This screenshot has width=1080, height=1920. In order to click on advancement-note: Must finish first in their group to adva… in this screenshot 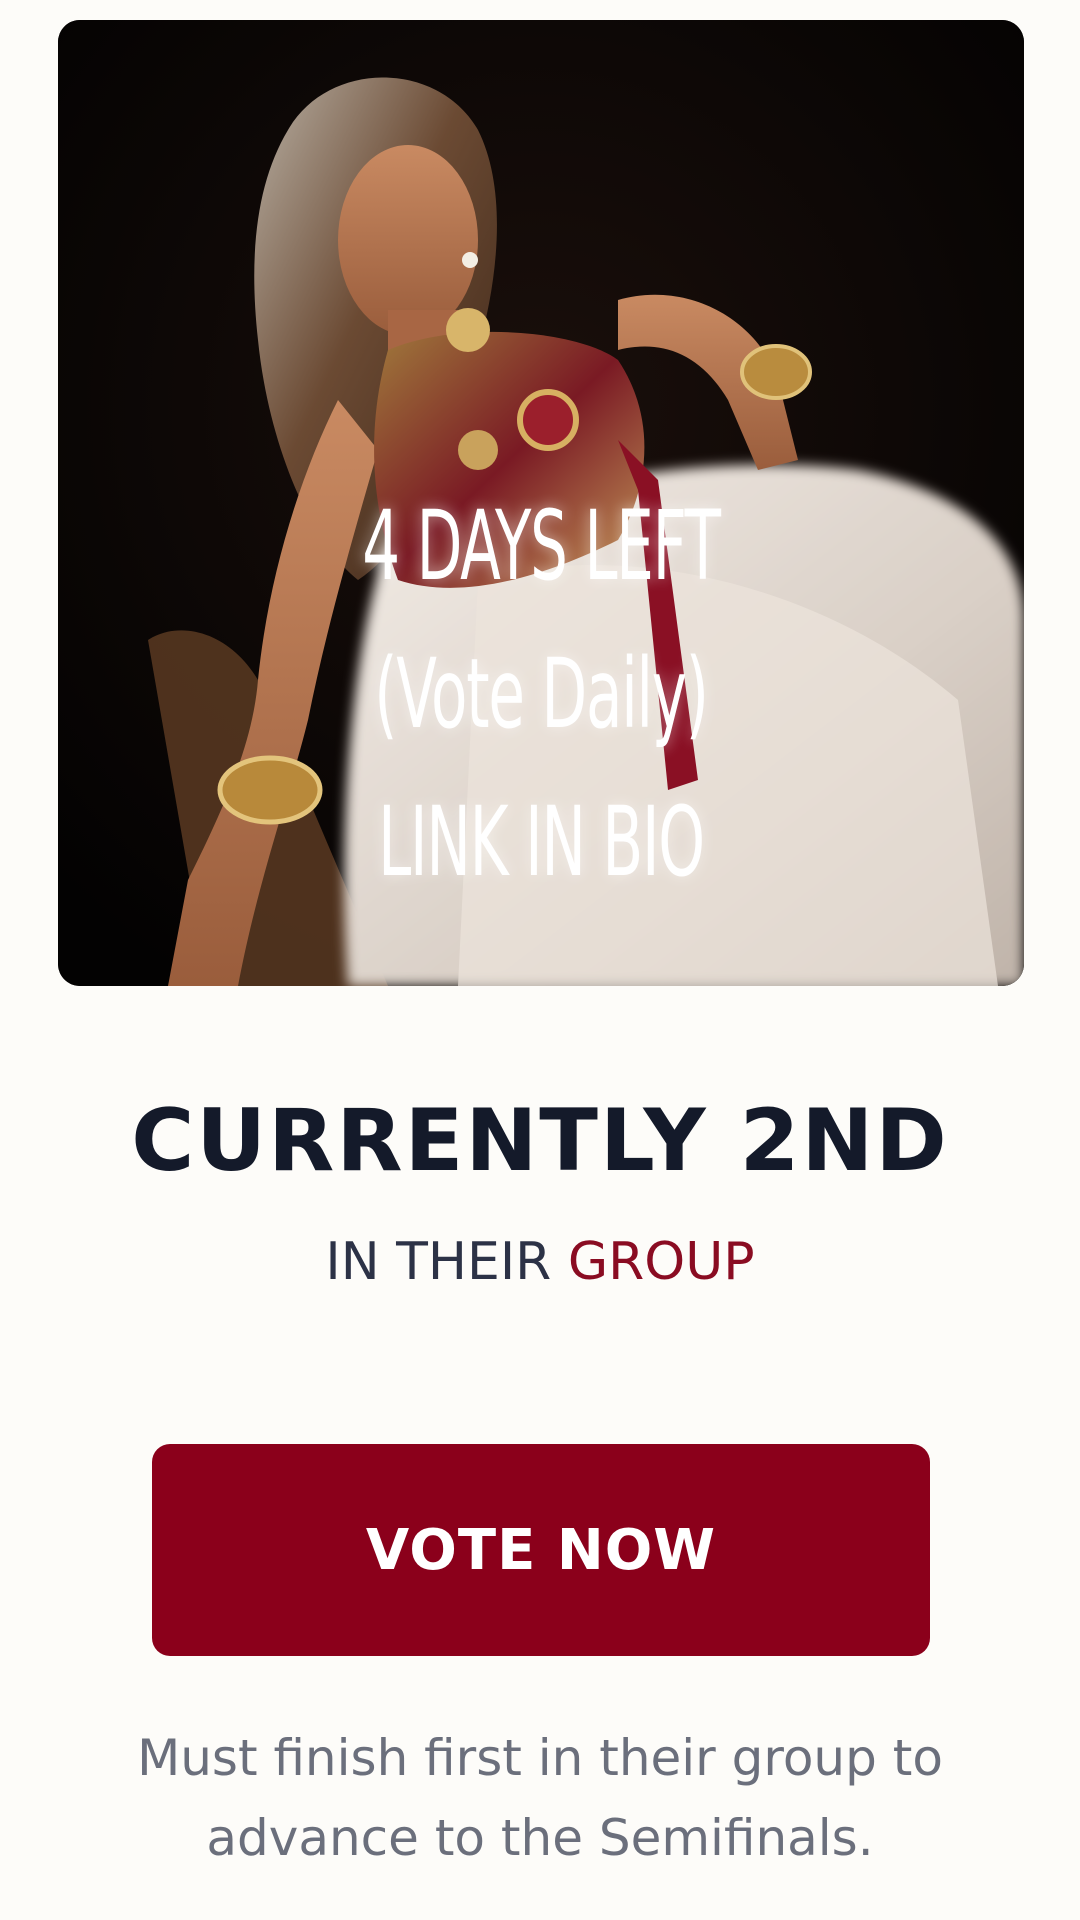, I will do `click(540, 1798)`.